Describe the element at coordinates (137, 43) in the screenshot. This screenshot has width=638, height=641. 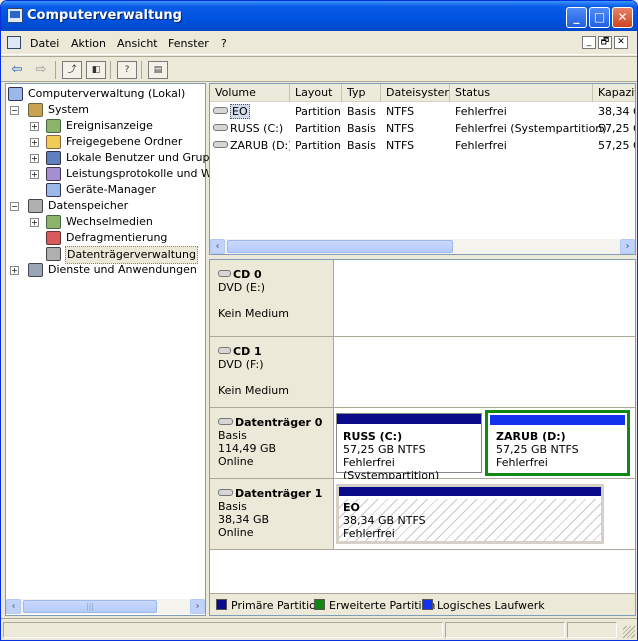
I see `menu-ansicht: Ansicht` at that location.